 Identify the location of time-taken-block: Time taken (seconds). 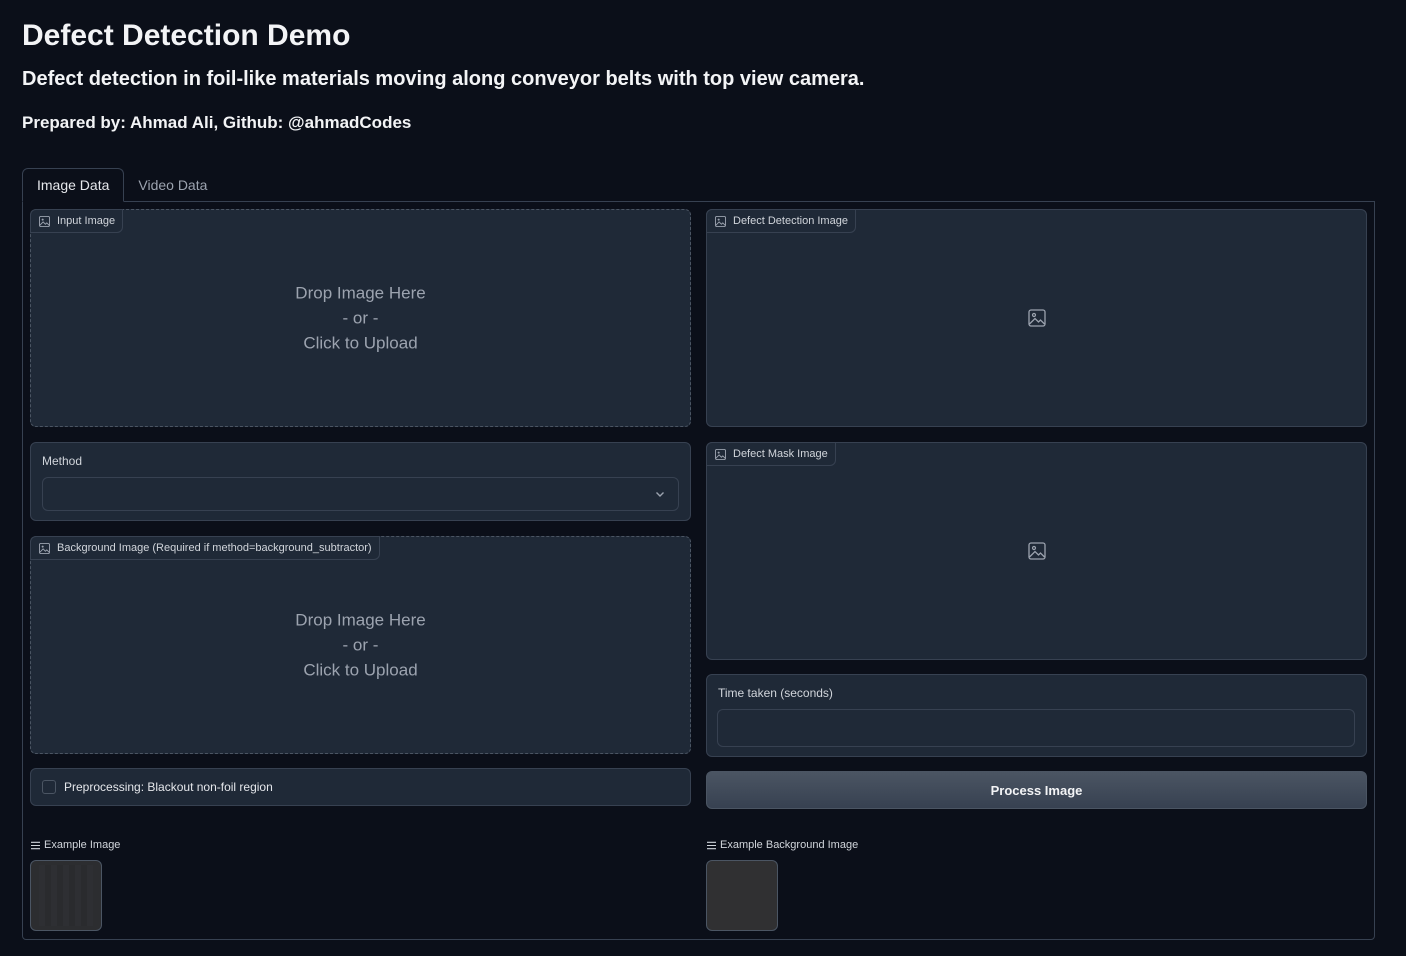
(1036, 715).